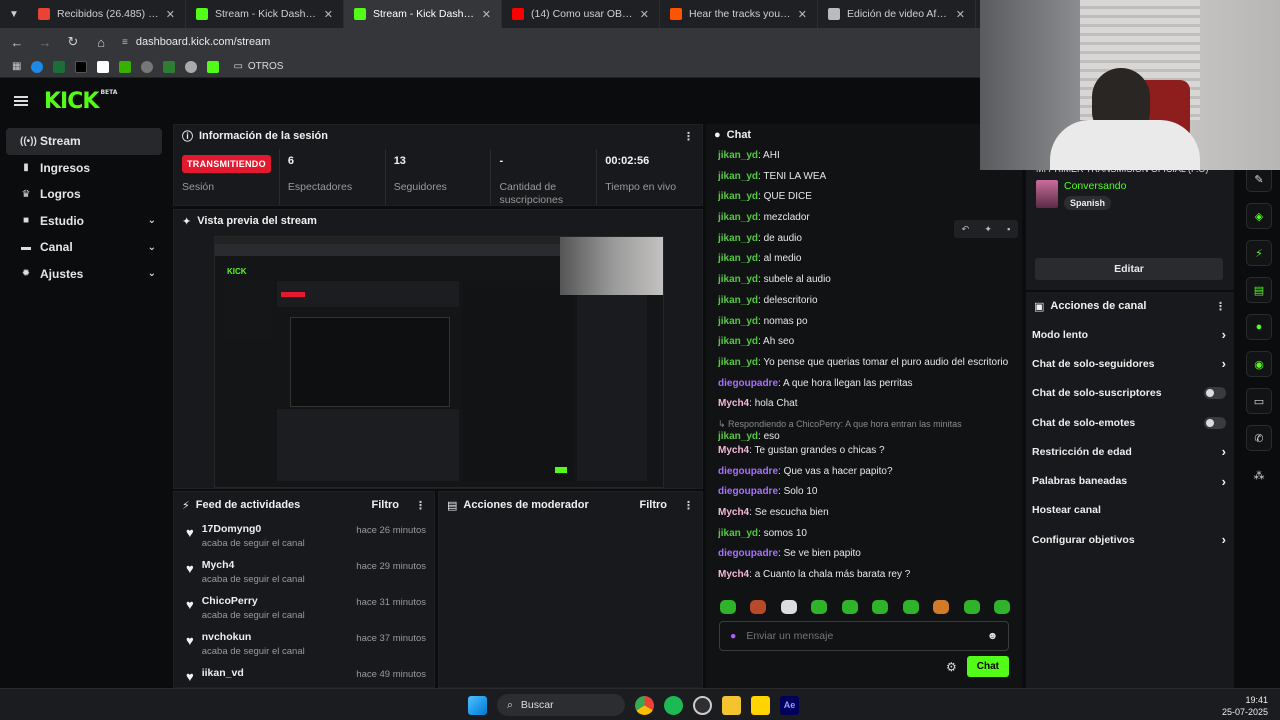  Describe the element at coordinates (863, 160) in the screenshot. I see `chat-message: jikan_yd: AHI` at that location.